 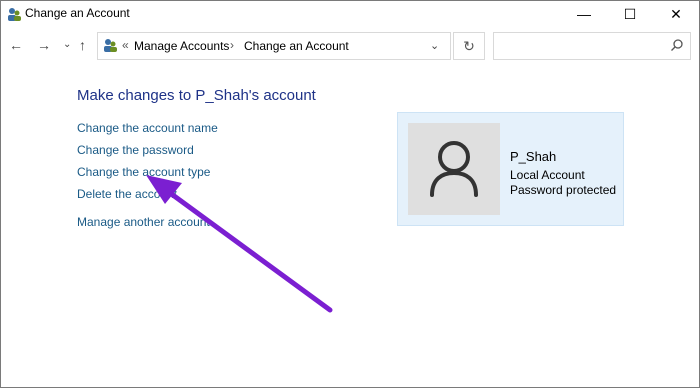 I want to click on minimize-button: —, so click(x=584, y=14).